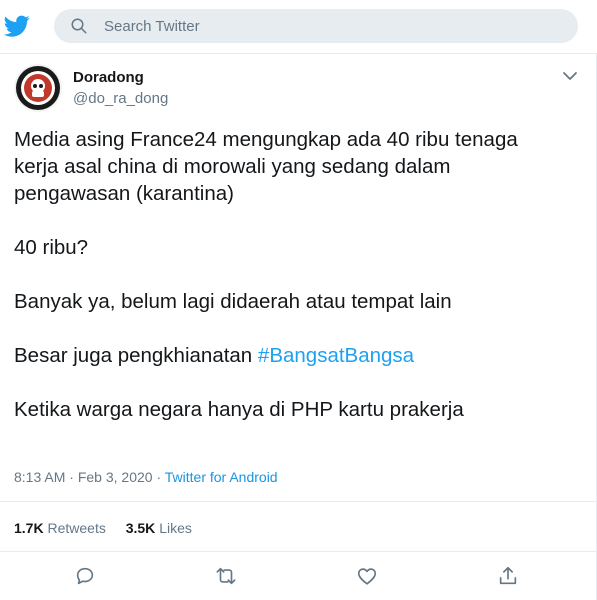 The width and height of the screenshot is (597, 600). What do you see at coordinates (120, 98) in the screenshot?
I see `author-handle: @do_ra_dong` at bounding box center [120, 98].